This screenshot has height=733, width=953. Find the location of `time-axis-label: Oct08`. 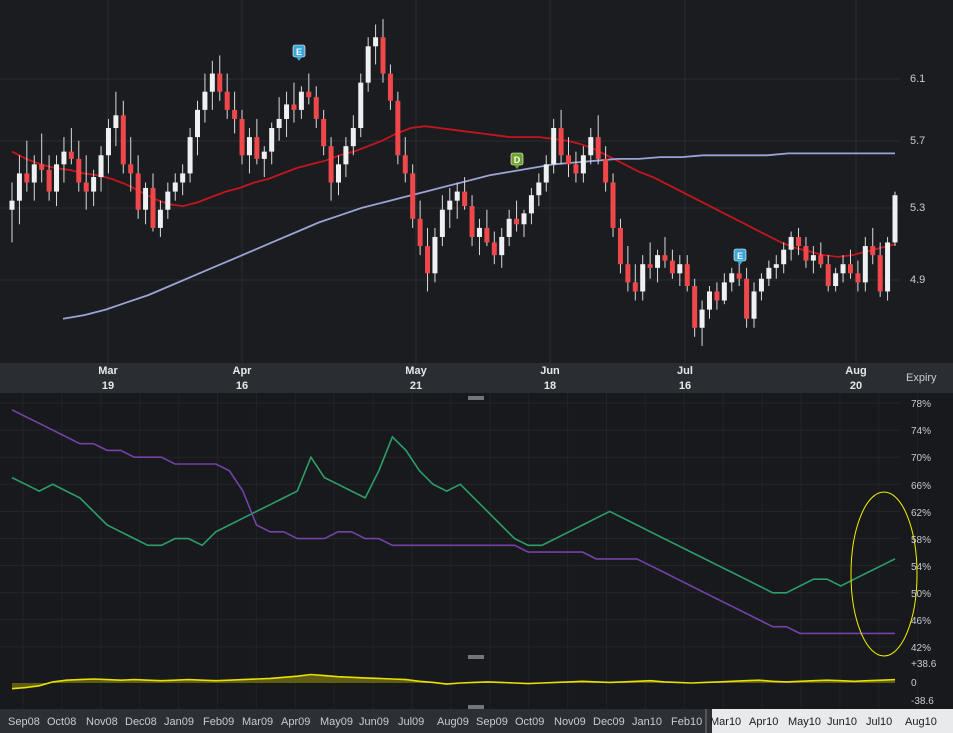

time-axis-label: Oct08 is located at coordinates (61, 722).